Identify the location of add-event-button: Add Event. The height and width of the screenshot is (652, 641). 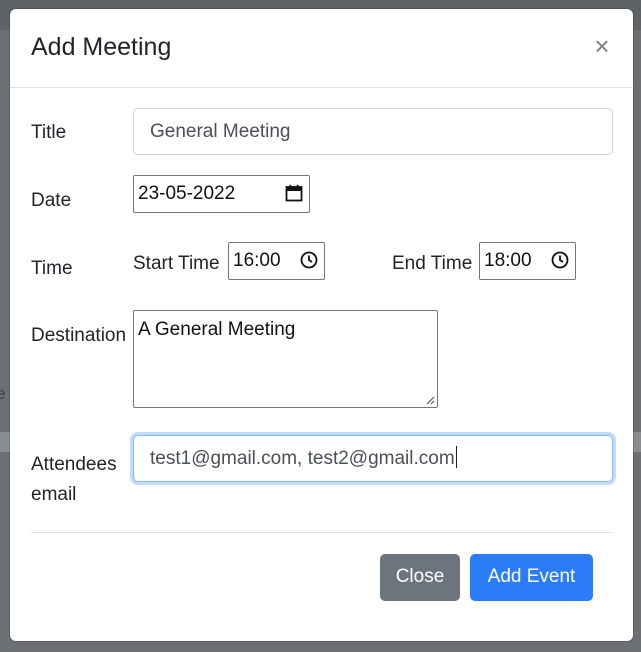
(531, 577).